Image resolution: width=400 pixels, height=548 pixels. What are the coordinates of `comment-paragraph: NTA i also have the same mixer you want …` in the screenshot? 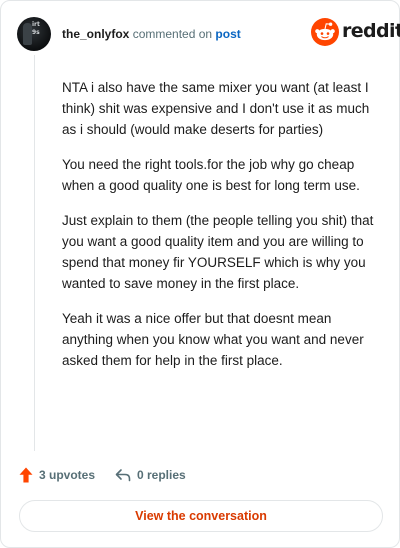 It's located at (216, 108).